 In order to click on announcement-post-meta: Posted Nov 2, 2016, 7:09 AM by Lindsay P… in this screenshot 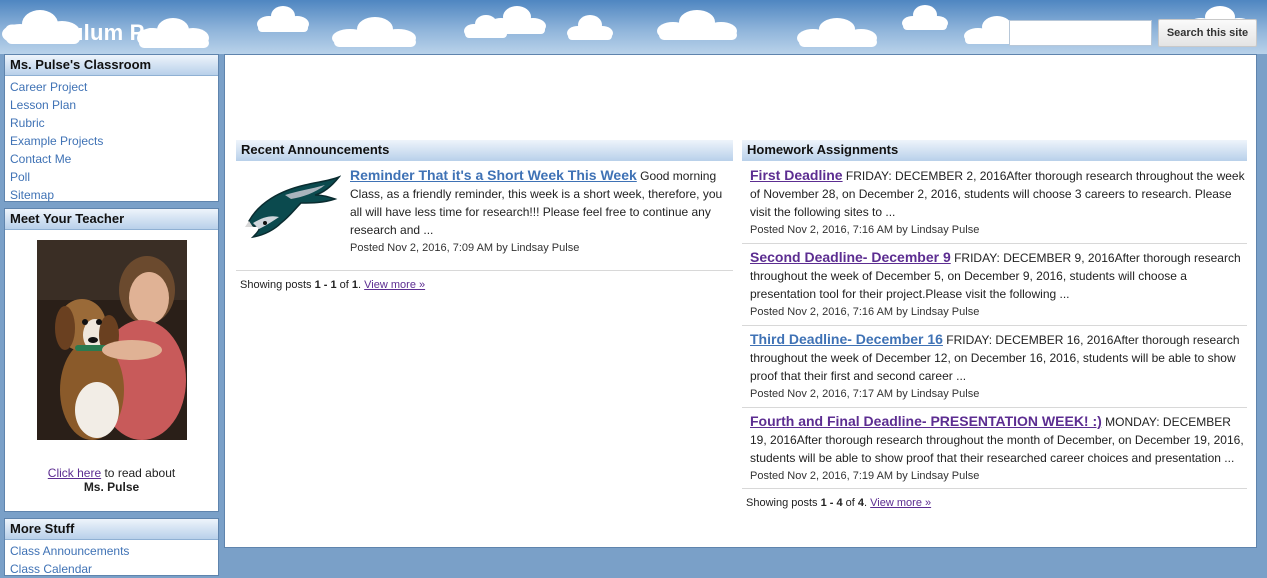, I will do `click(465, 248)`.